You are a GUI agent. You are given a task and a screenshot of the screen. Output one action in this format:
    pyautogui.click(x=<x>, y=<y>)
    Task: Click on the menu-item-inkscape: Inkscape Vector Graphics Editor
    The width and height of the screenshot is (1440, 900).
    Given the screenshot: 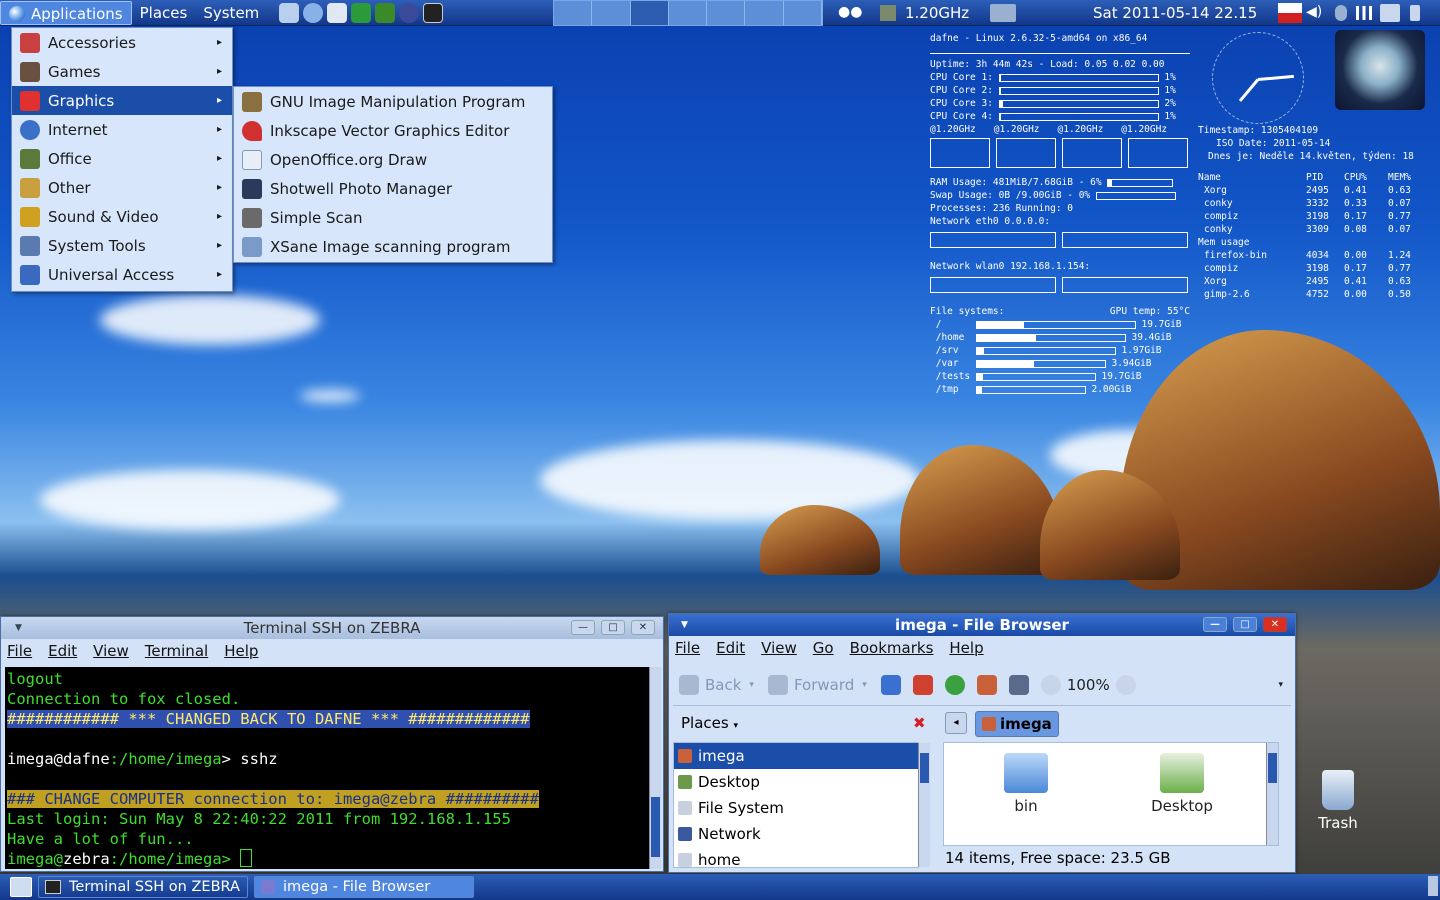 What is the action you would take?
    pyautogui.click(x=393, y=130)
    